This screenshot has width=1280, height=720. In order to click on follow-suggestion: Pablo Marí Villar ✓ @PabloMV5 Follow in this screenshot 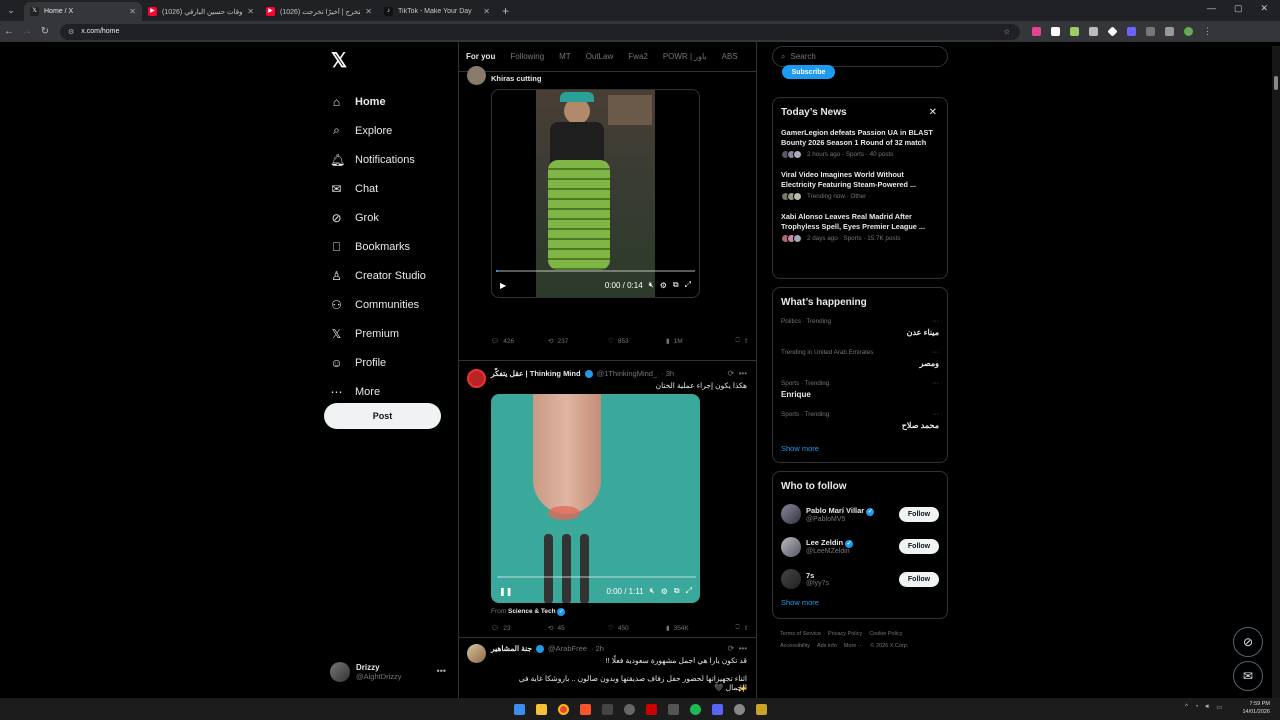, I will do `click(860, 514)`.